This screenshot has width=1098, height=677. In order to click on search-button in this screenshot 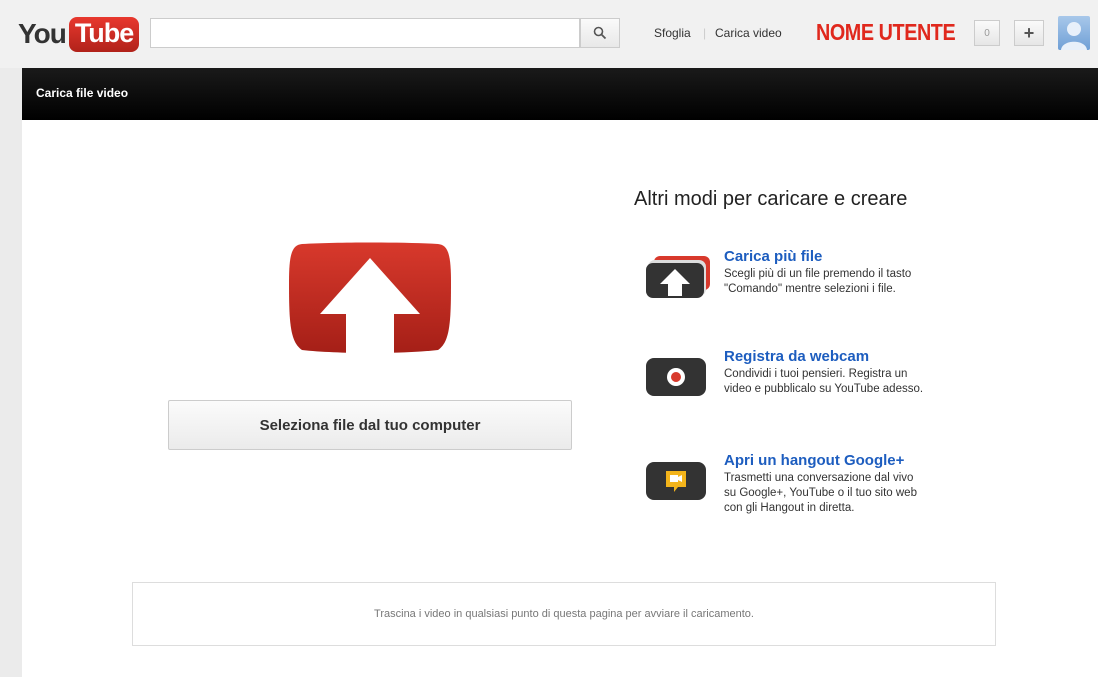, I will do `click(600, 33)`.